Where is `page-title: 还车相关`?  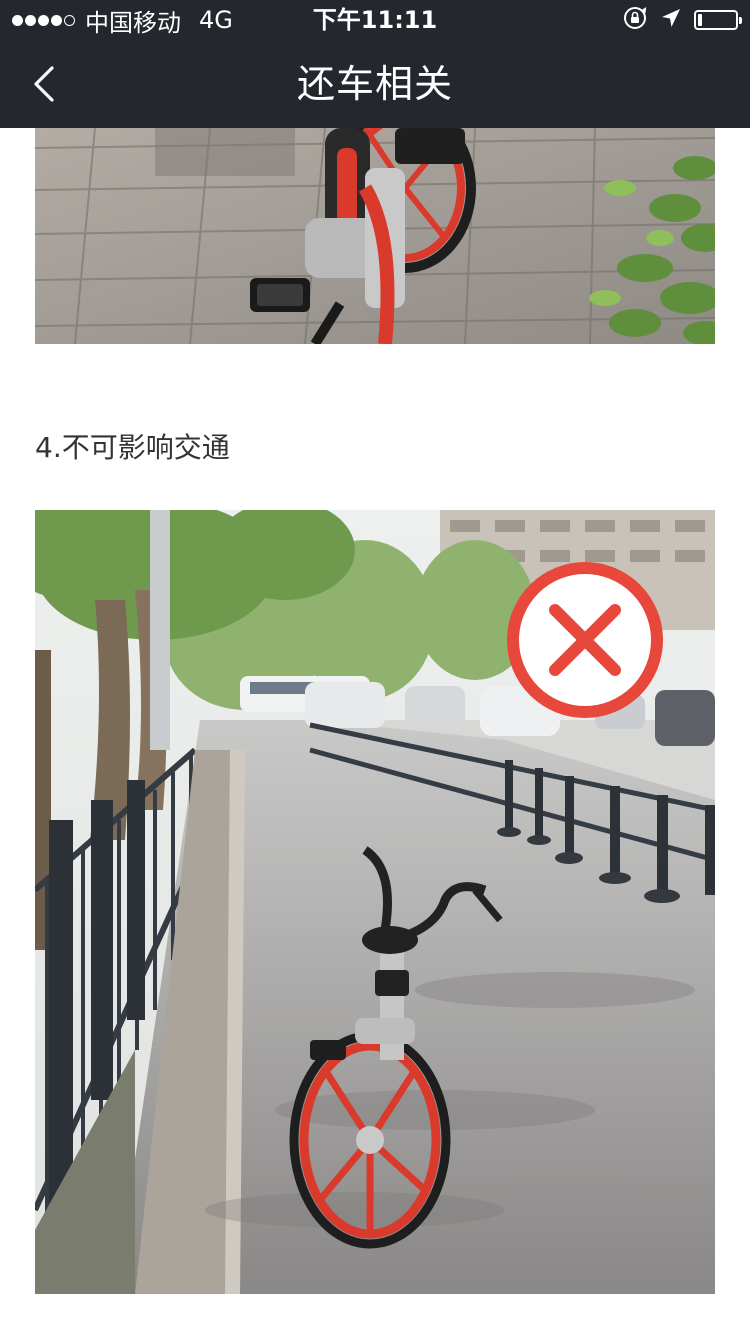
page-title: 还车相关 is located at coordinates (374, 84).